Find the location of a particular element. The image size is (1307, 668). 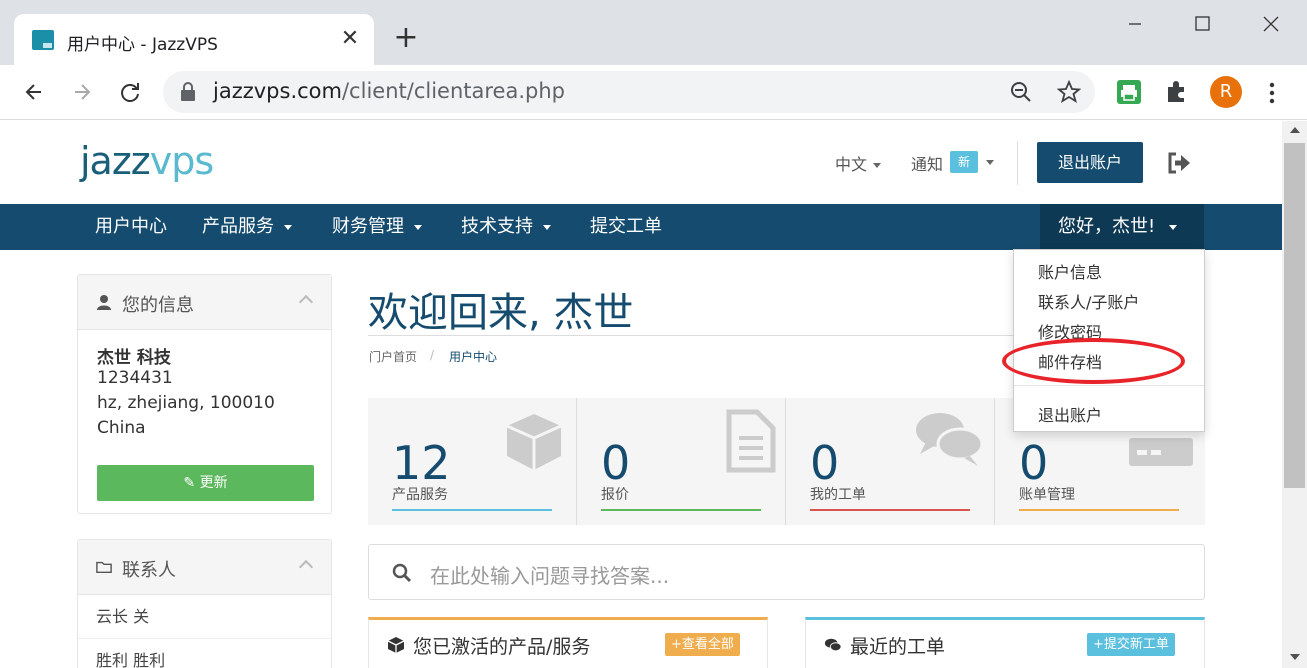

browser-toolbar: jazzvps.com/client/clientarea.php R is located at coordinates (653, 92).